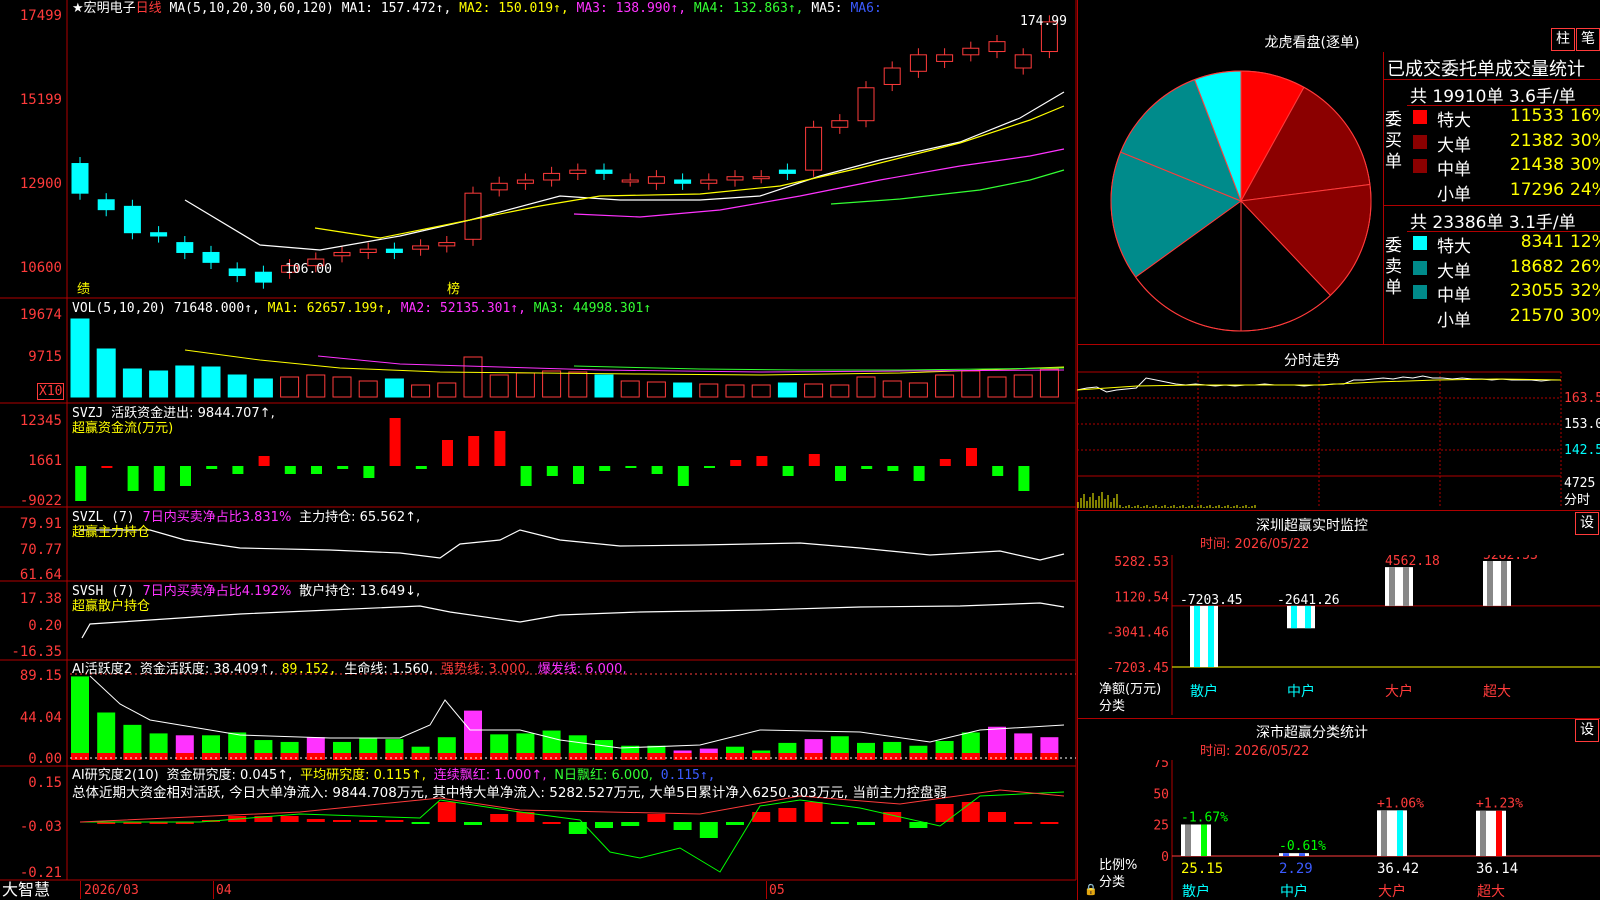 This screenshot has width=1600, height=900. I want to click on column-toggle-button: 柱, so click(1563, 39).